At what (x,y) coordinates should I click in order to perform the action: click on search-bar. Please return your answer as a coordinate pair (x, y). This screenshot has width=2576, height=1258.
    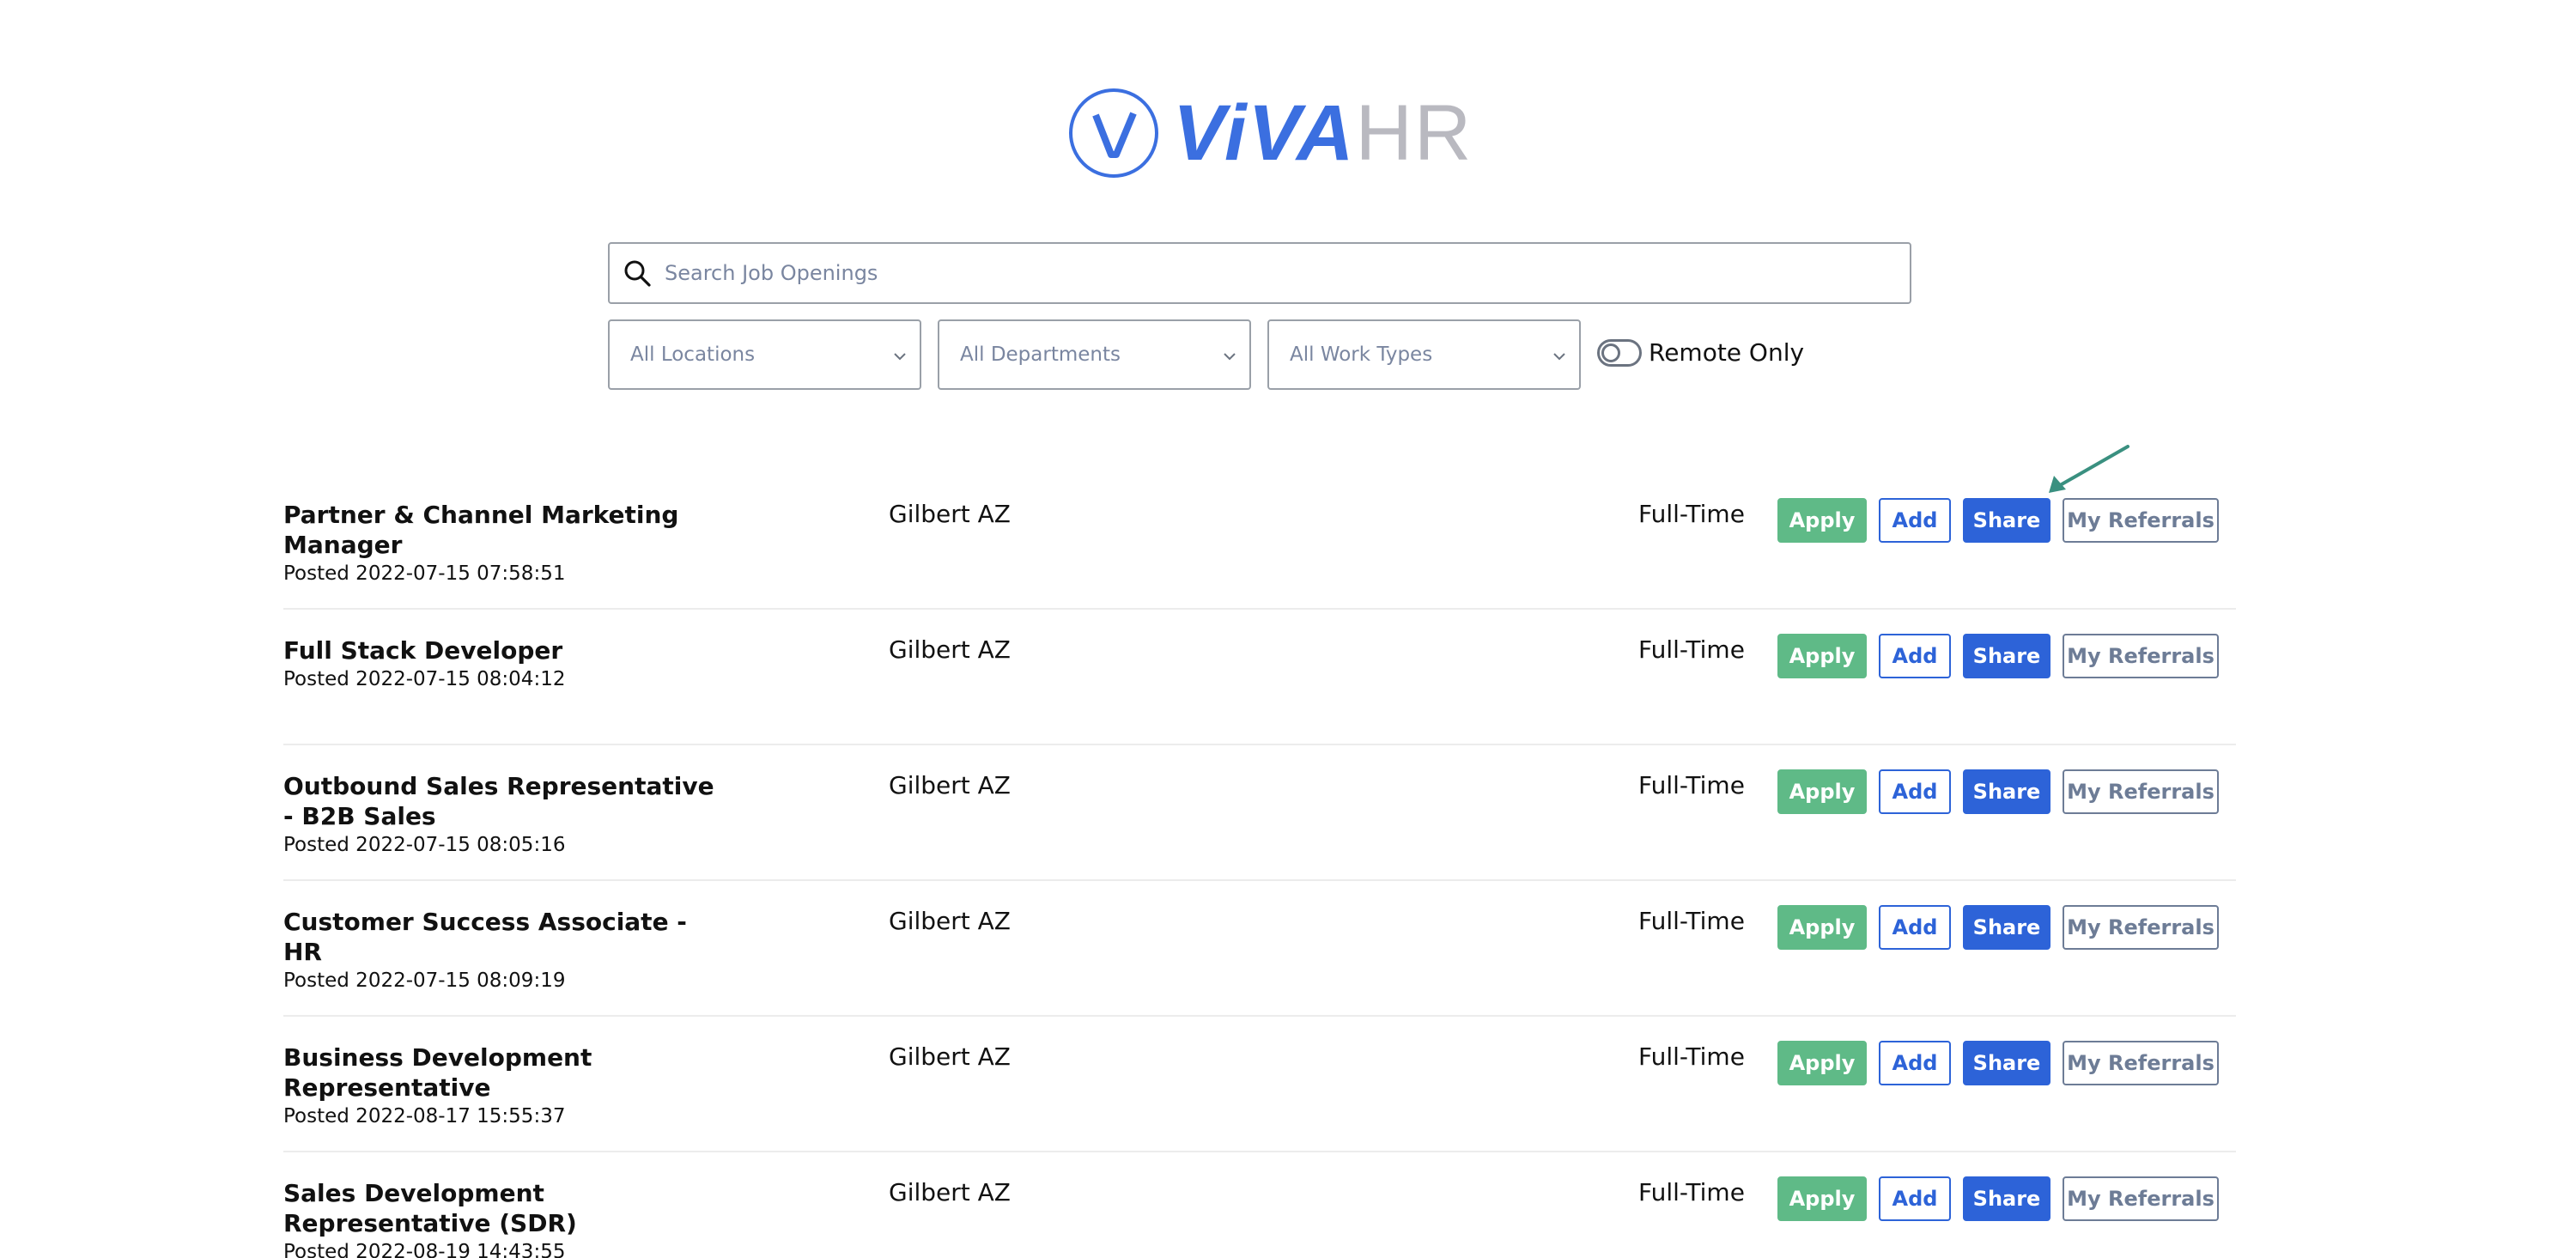
    Looking at the image, I should click on (1259, 273).